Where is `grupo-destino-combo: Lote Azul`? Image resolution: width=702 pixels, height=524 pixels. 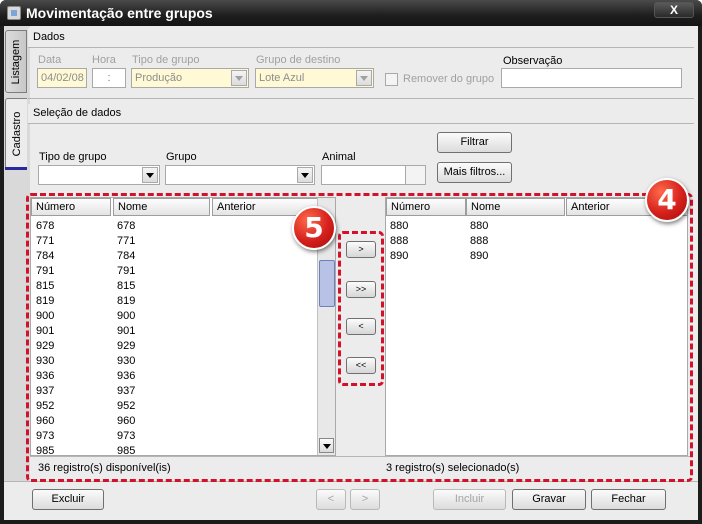 grupo-destino-combo: Lote Azul is located at coordinates (314, 78).